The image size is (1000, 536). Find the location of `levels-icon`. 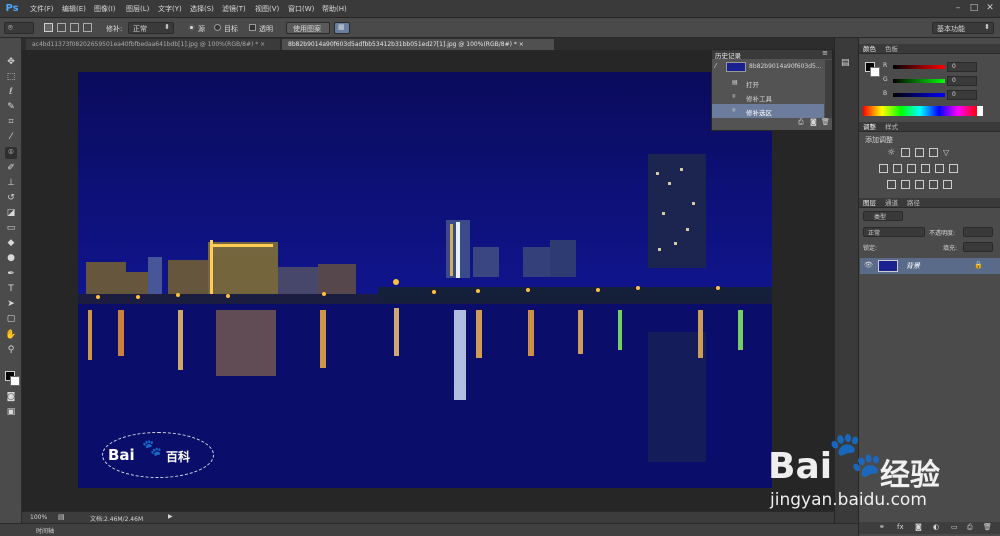

levels-icon is located at coordinates (905, 152).